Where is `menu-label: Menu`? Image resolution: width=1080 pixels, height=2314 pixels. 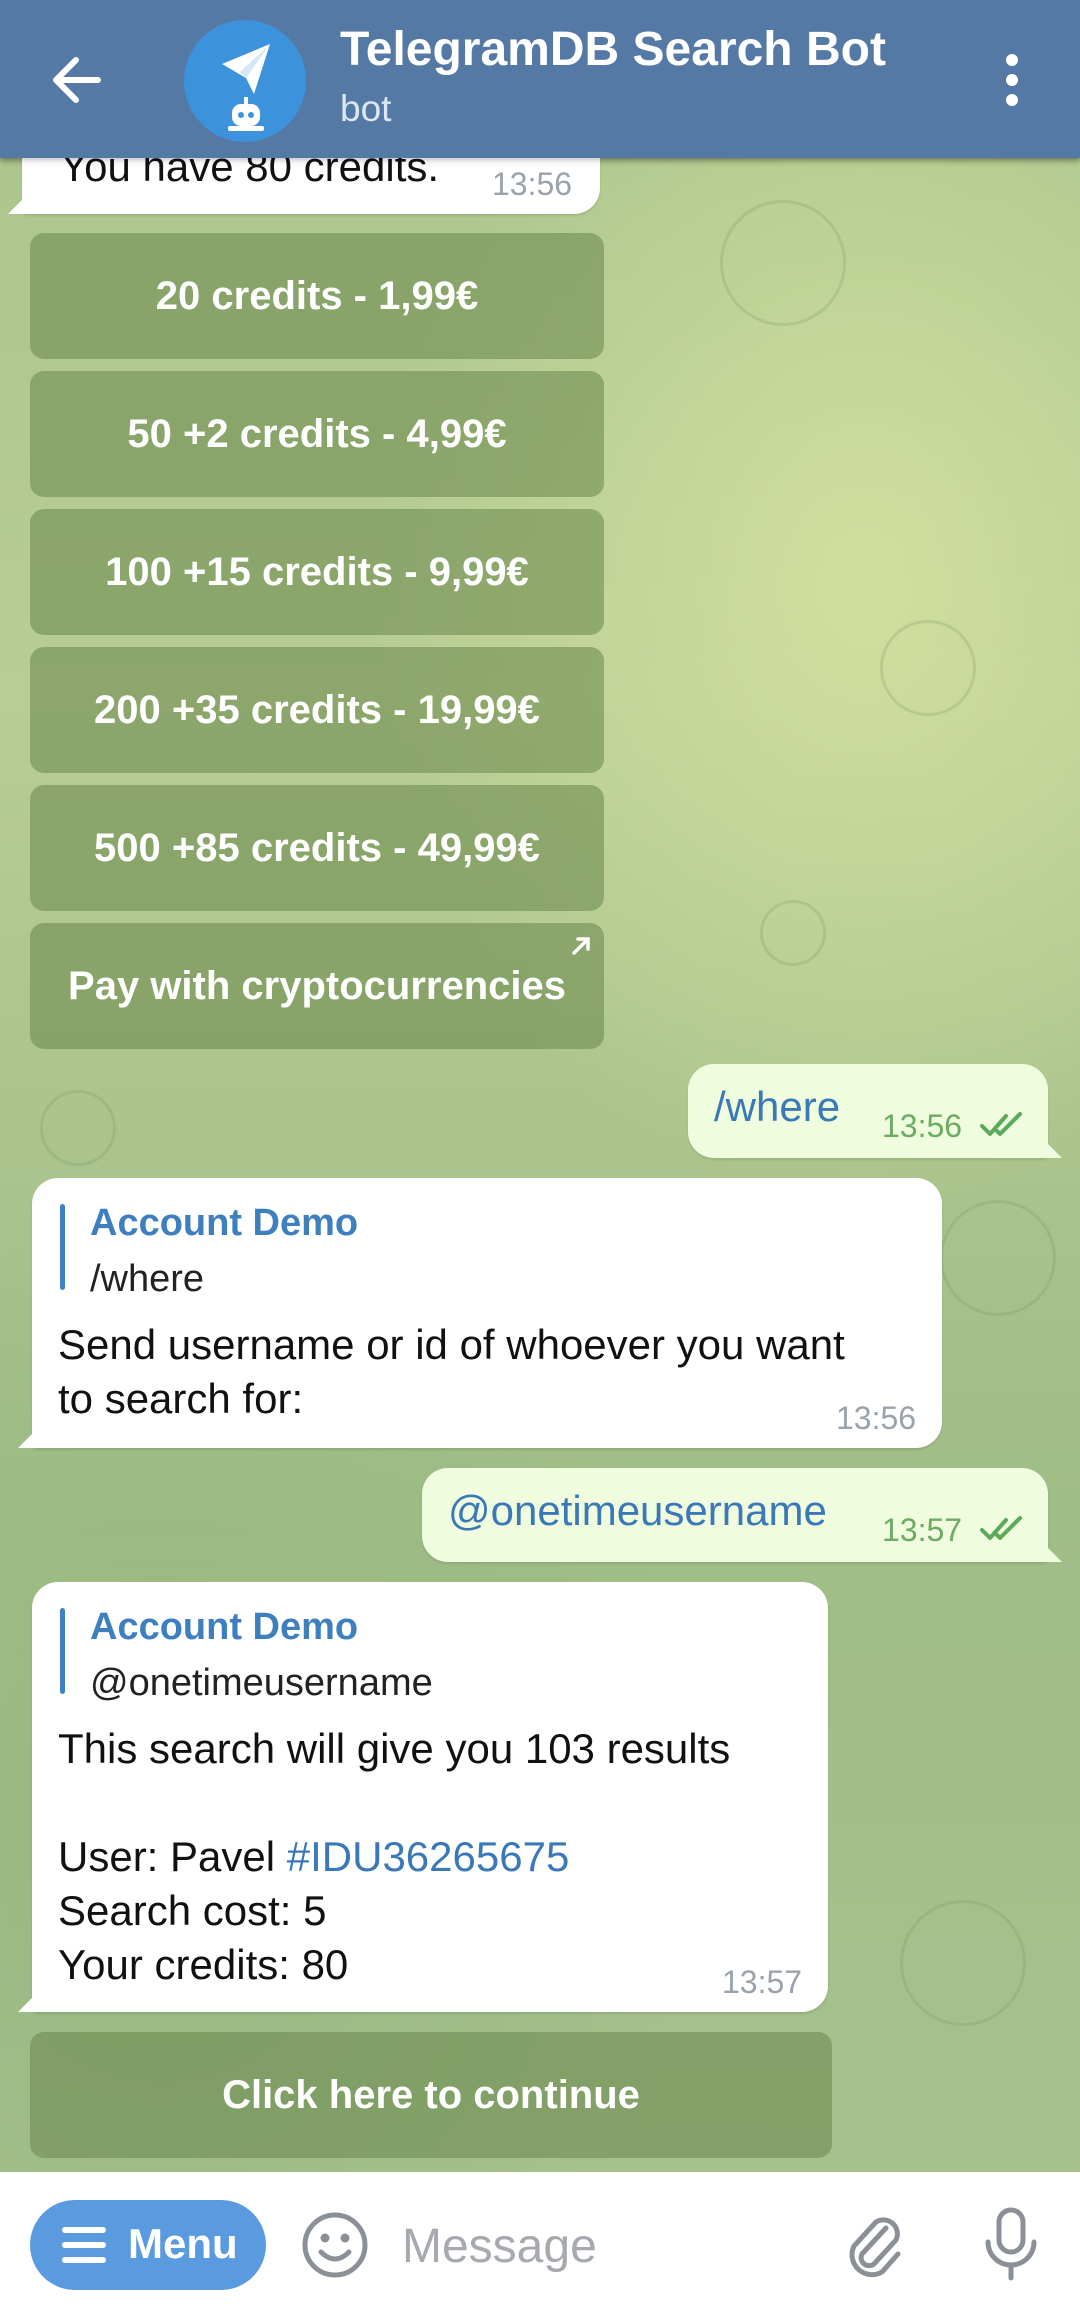
menu-label: Menu is located at coordinates (183, 2243).